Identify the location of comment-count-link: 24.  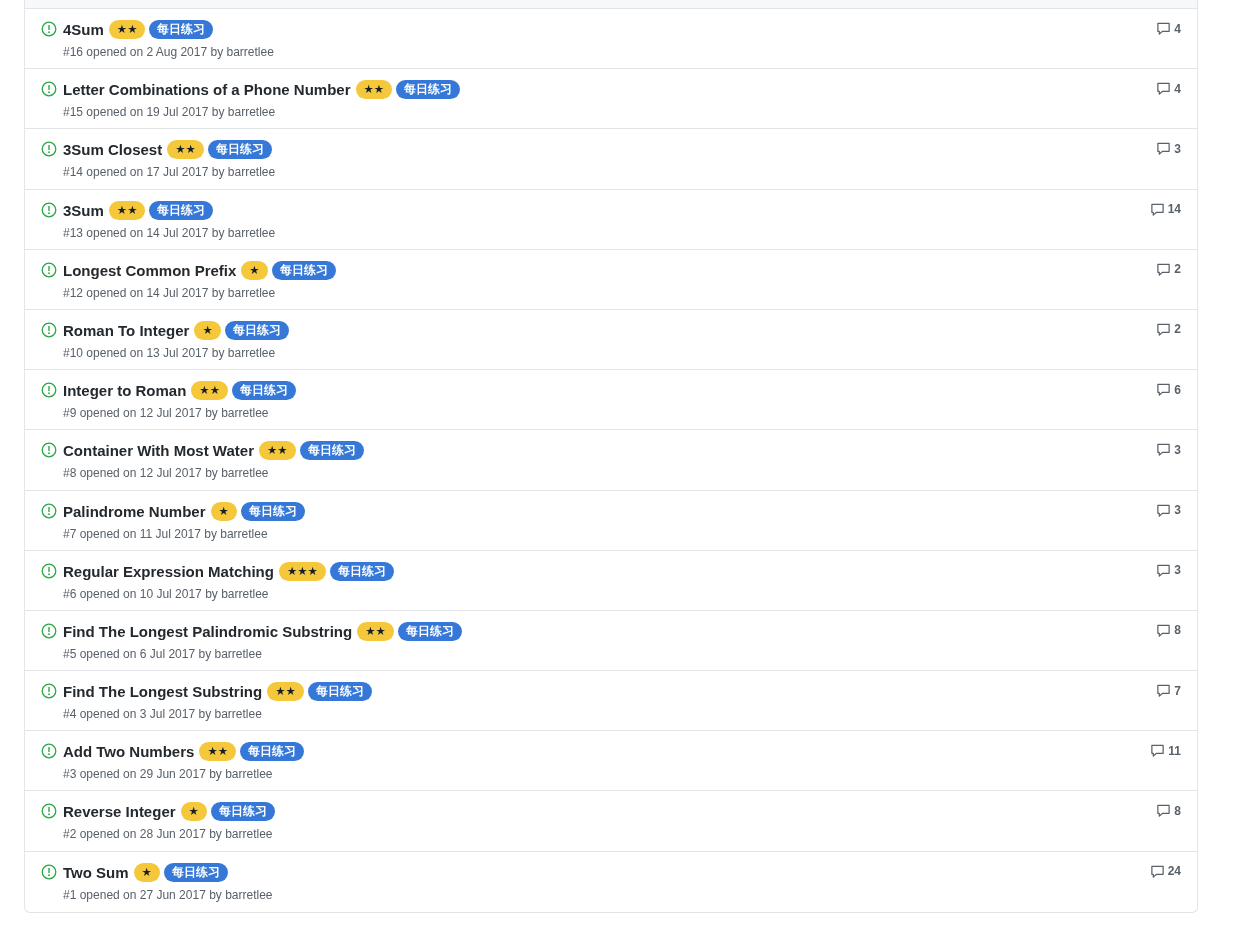
(1165, 871).